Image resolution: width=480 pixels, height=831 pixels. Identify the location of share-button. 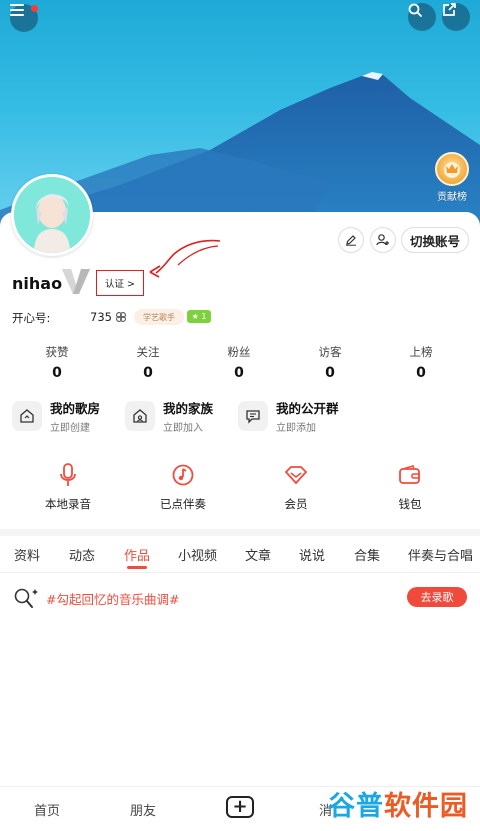
(456, 17).